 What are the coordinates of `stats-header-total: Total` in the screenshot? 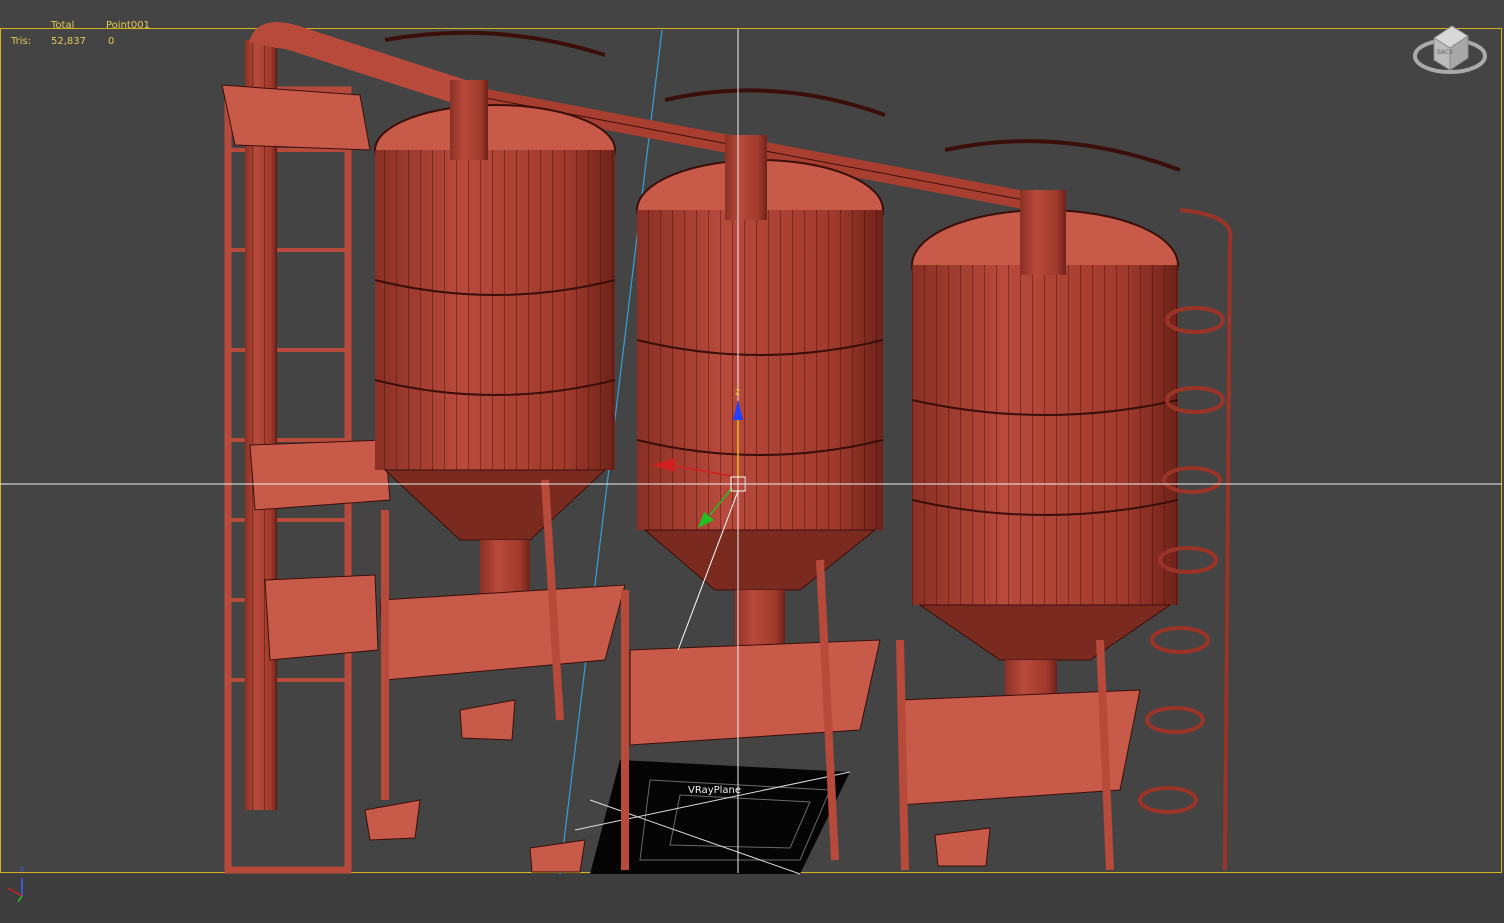 It's located at (63, 25).